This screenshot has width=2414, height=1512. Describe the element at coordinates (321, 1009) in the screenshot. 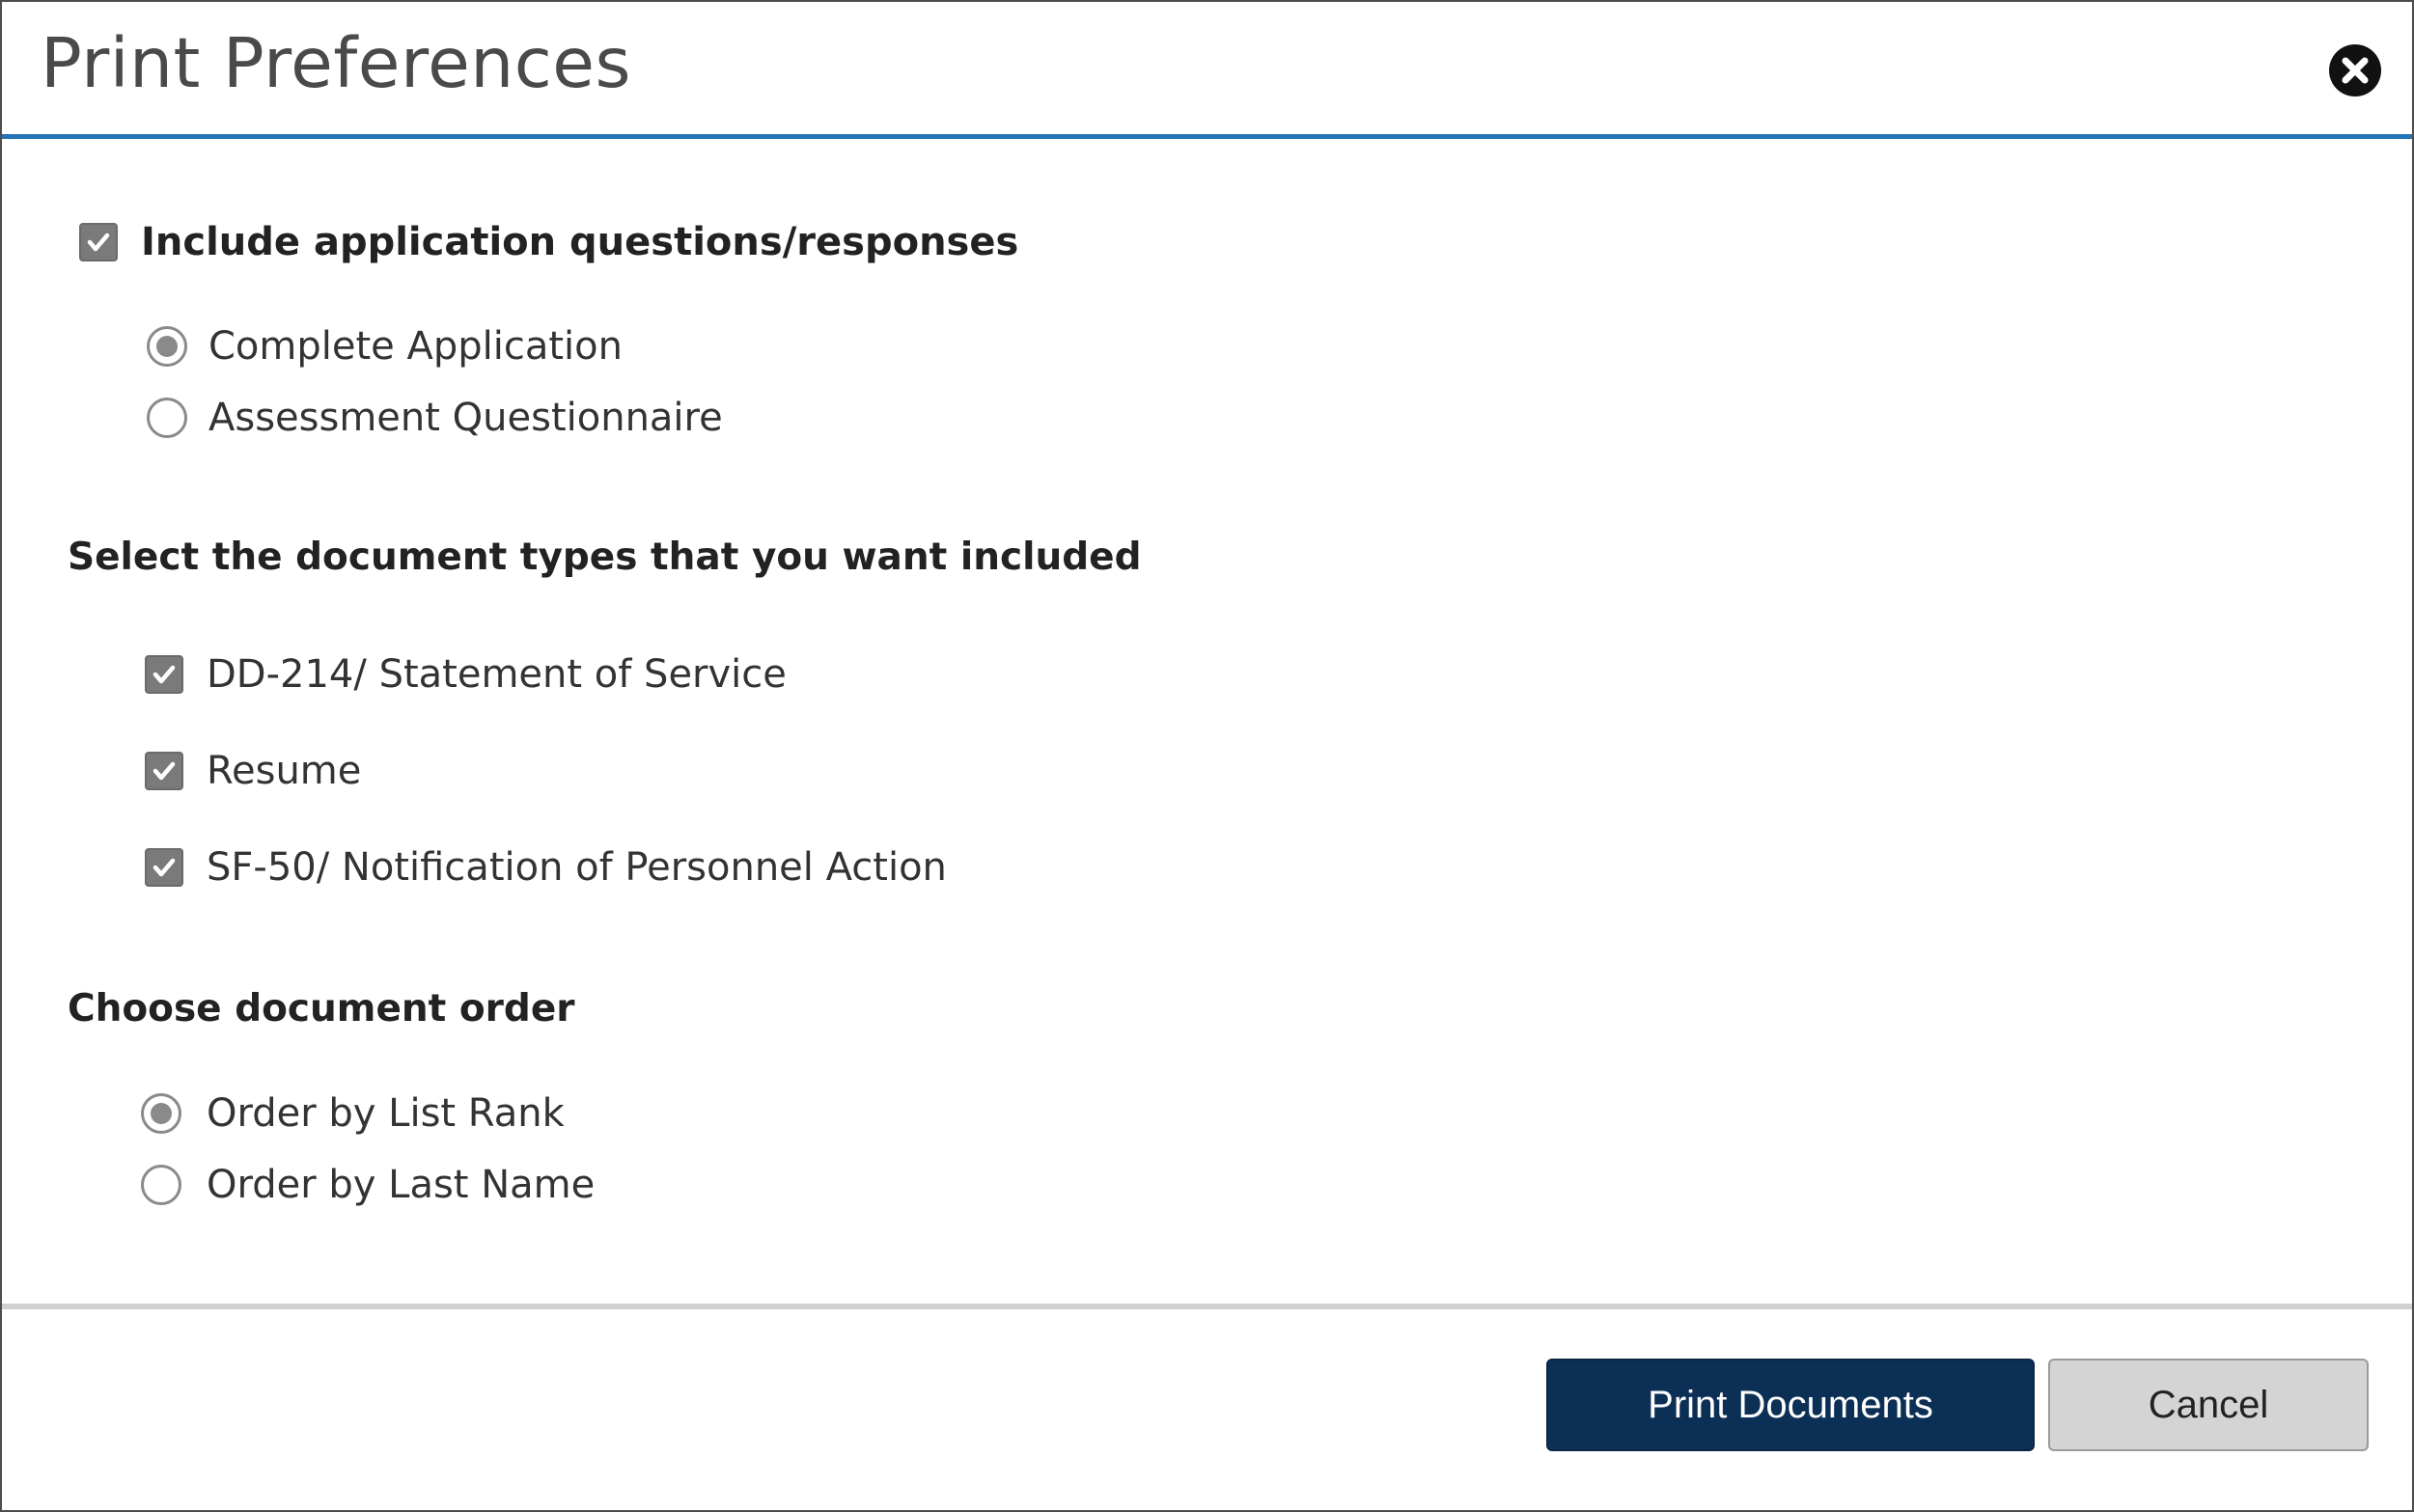

I see `document-order-heading: Choose document order` at that location.